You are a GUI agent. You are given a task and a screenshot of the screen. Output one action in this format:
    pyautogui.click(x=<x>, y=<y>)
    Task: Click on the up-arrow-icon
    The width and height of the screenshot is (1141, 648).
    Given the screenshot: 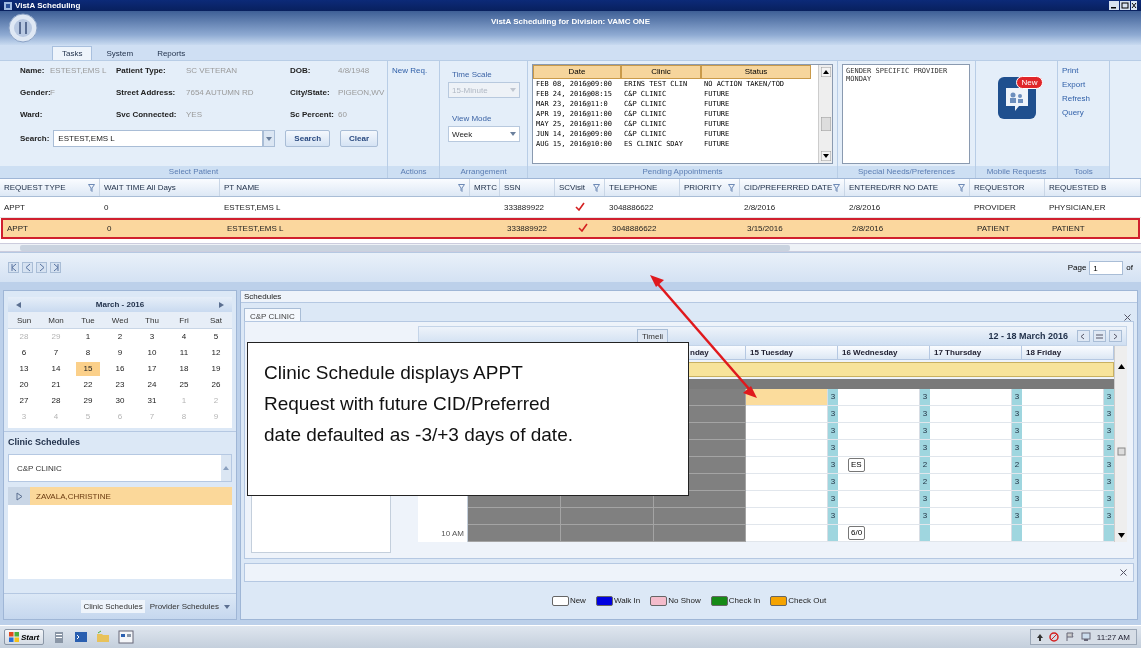 What is the action you would take?
    pyautogui.click(x=1039, y=637)
    